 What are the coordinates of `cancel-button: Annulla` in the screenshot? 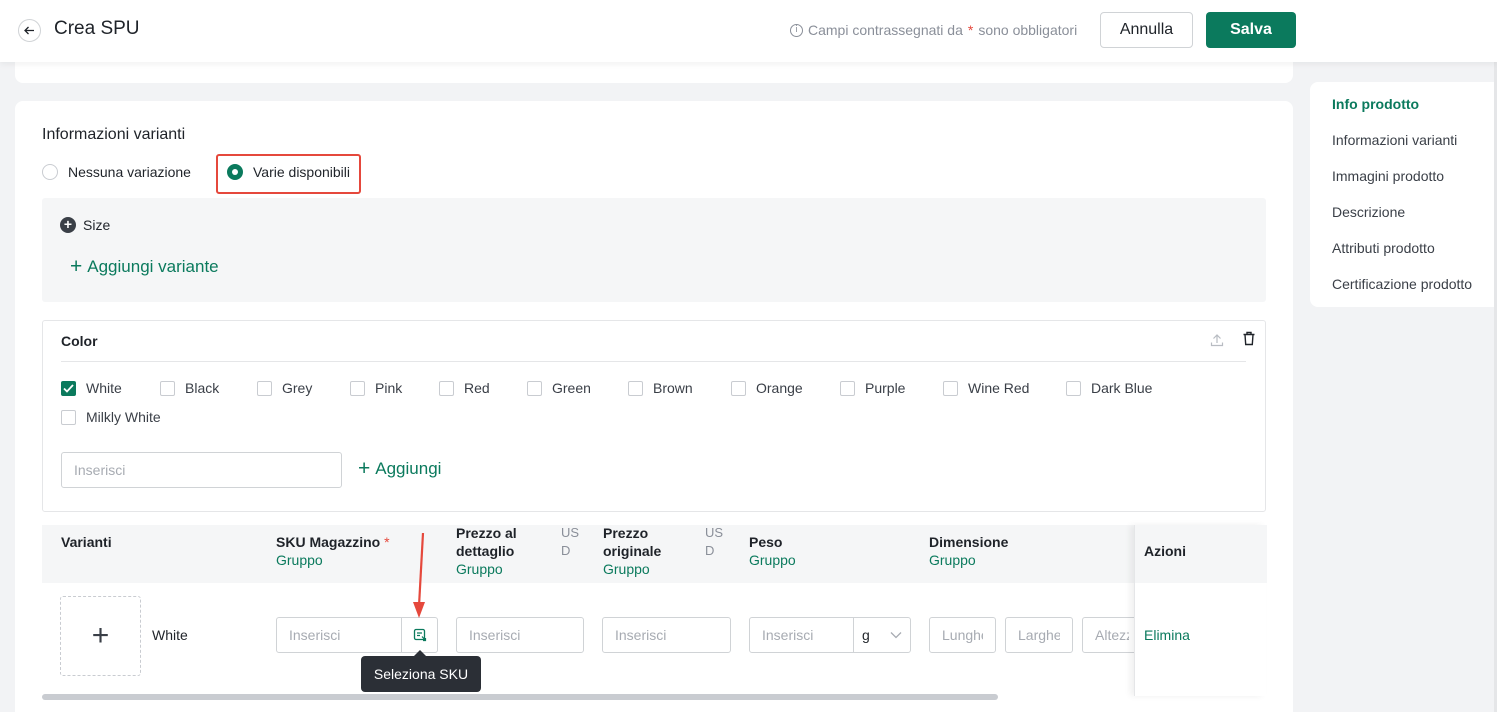 It's located at (1146, 30).